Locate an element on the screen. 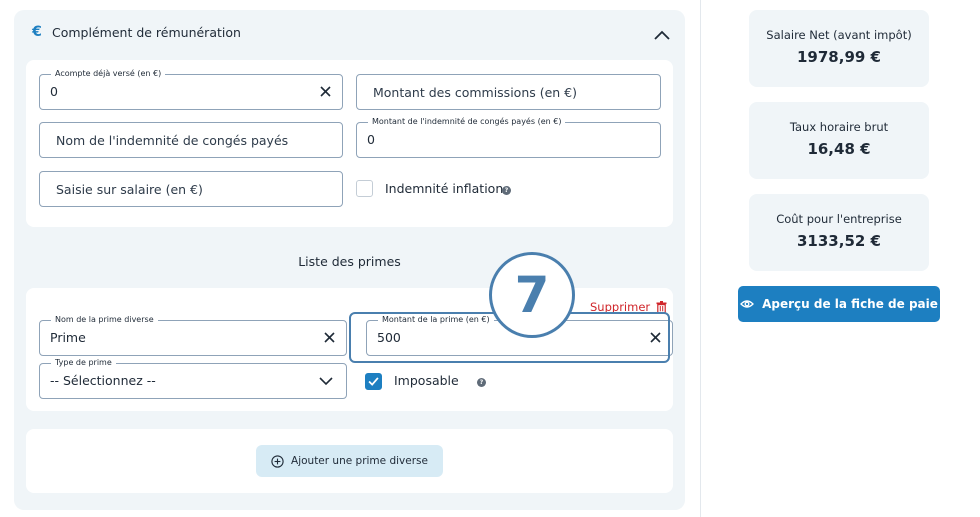 The height and width of the screenshot is (517, 980). prime-nom-field: Nom de la prime diverse Prime is located at coordinates (193, 335).